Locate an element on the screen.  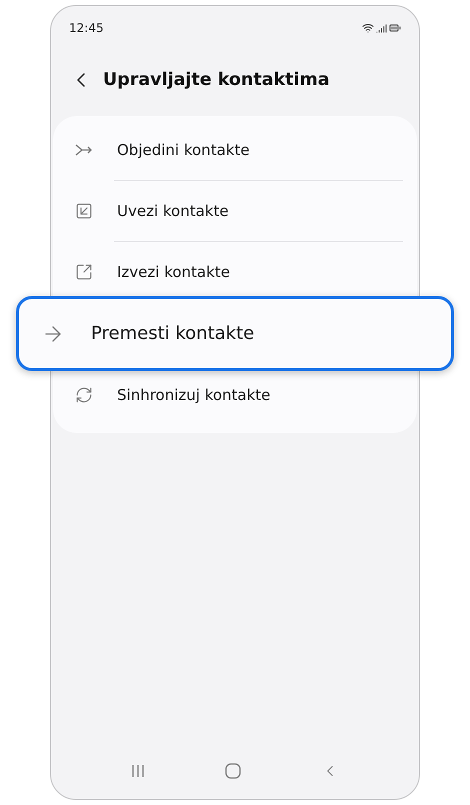
highlighted-menu-item: Premesti kontakte is located at coordinates (235, 333).